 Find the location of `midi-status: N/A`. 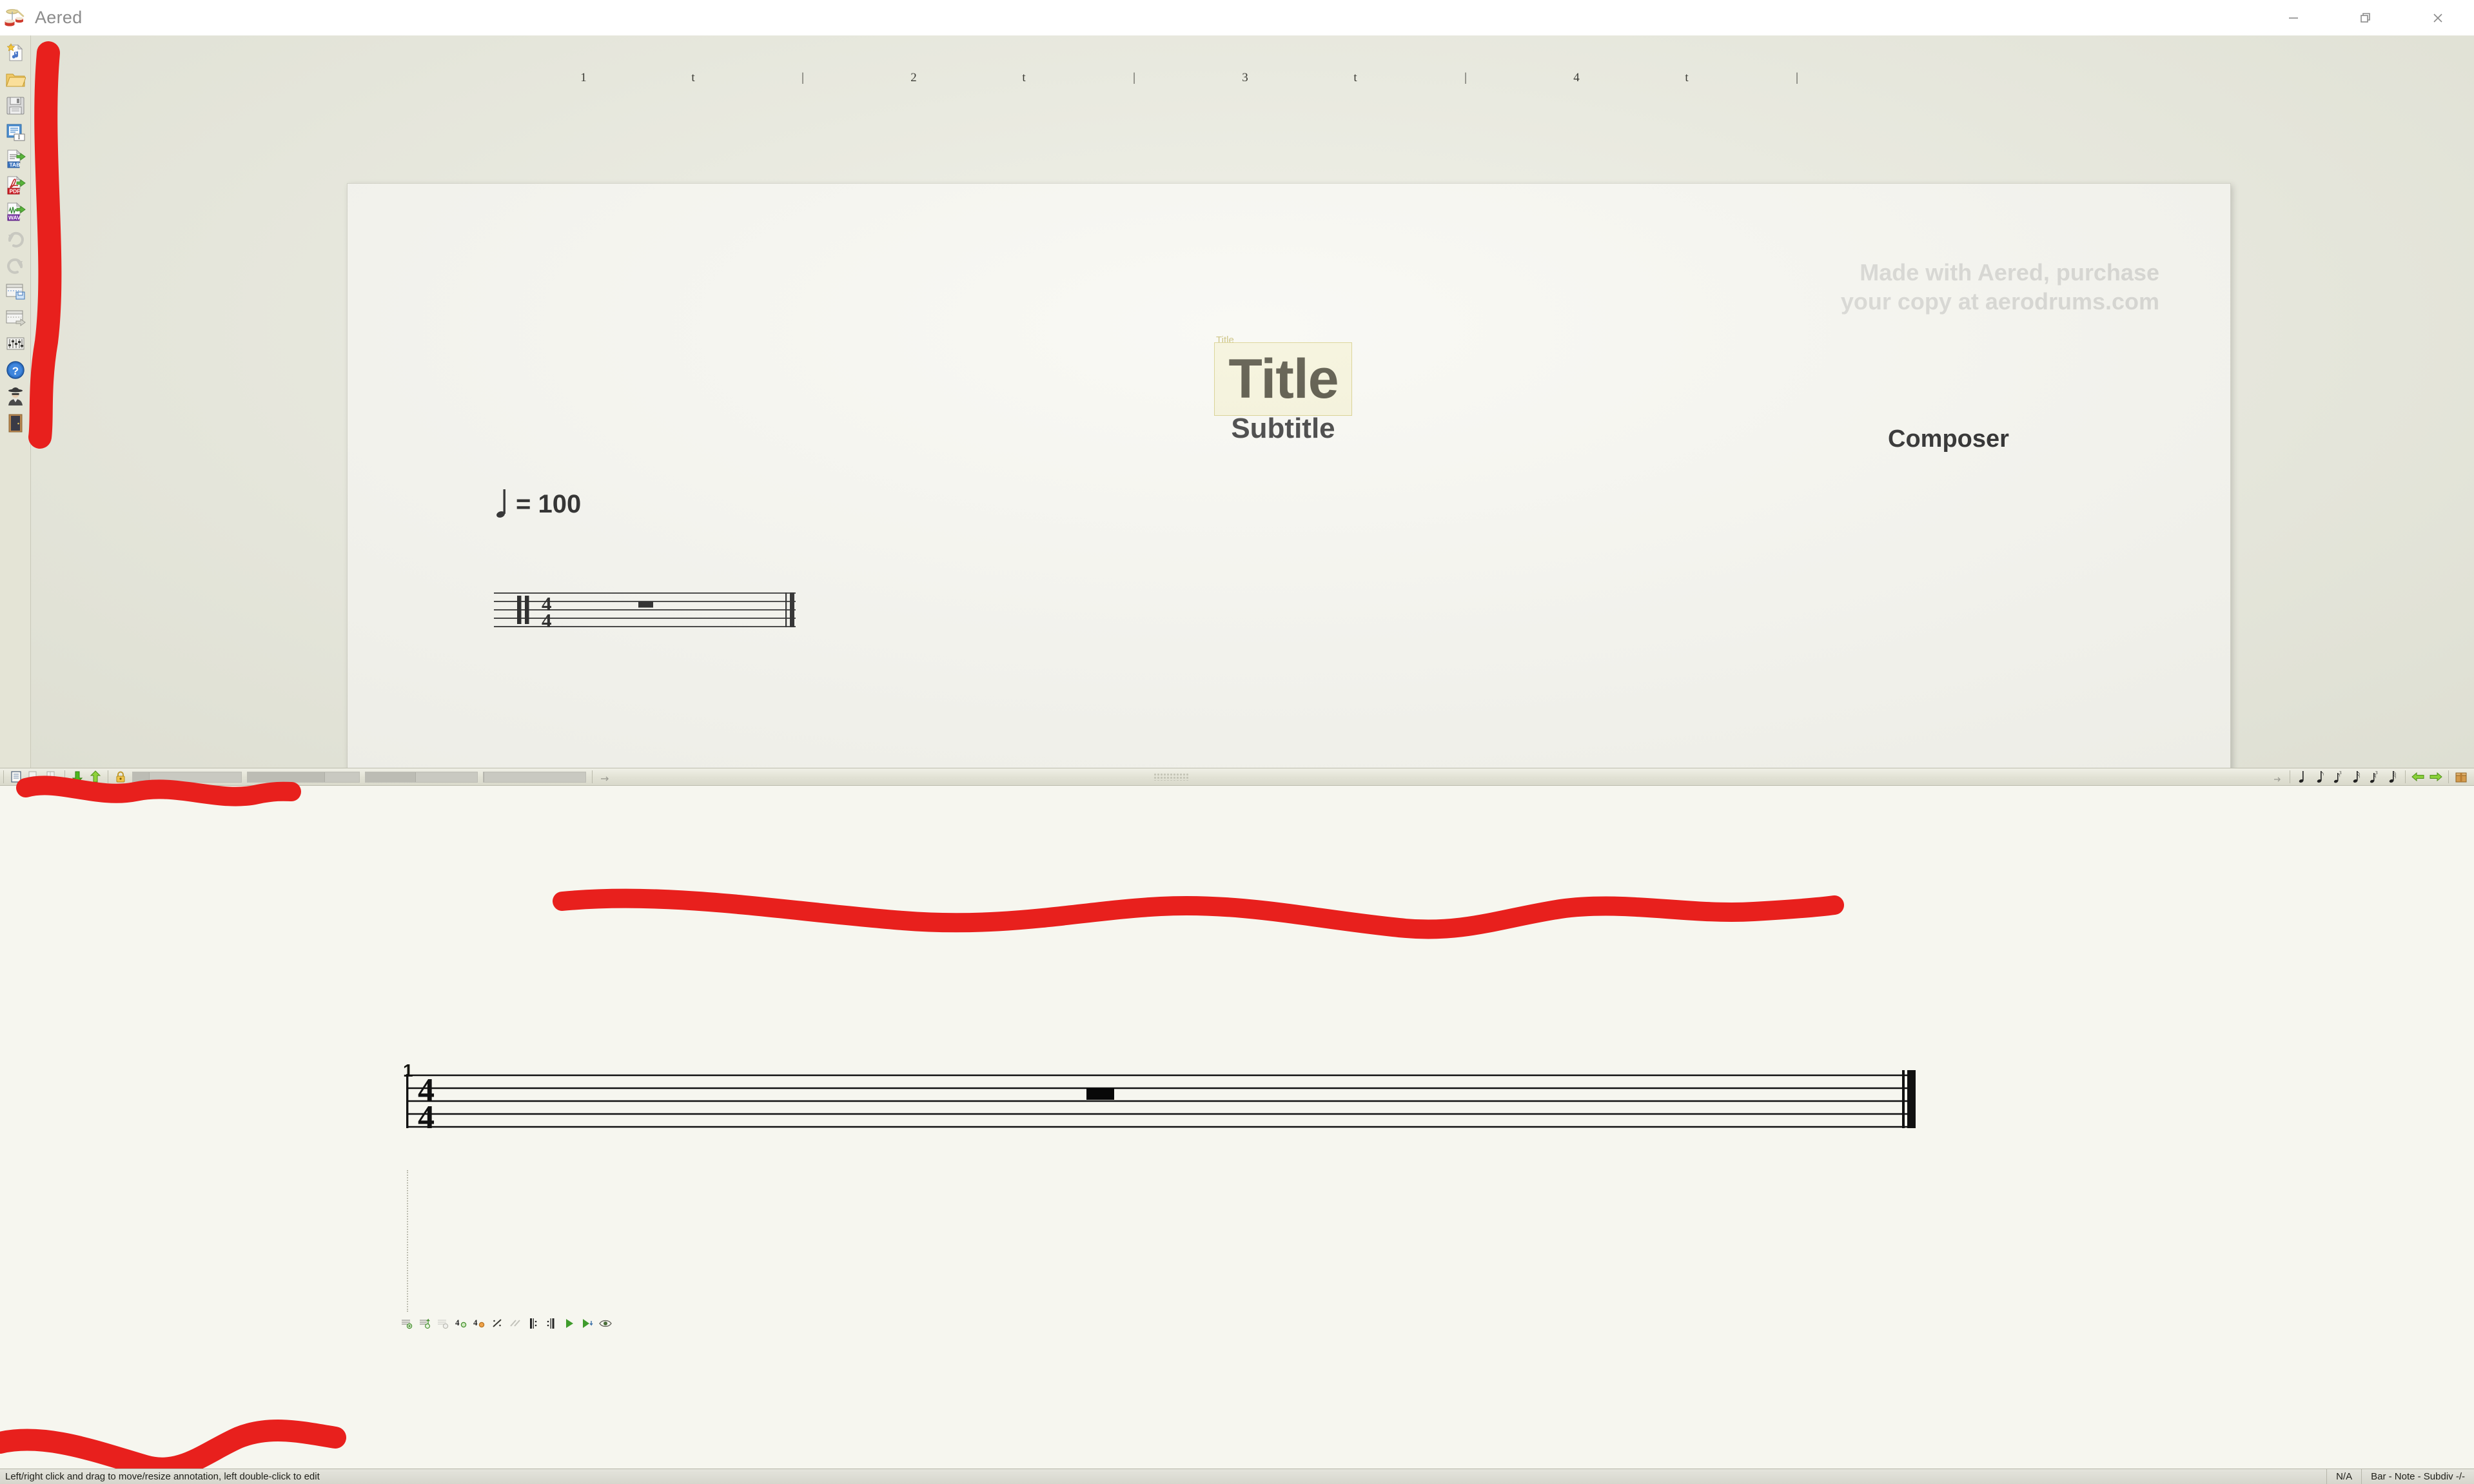

midi-status: N/A is located at coordinates (2343, 1476).